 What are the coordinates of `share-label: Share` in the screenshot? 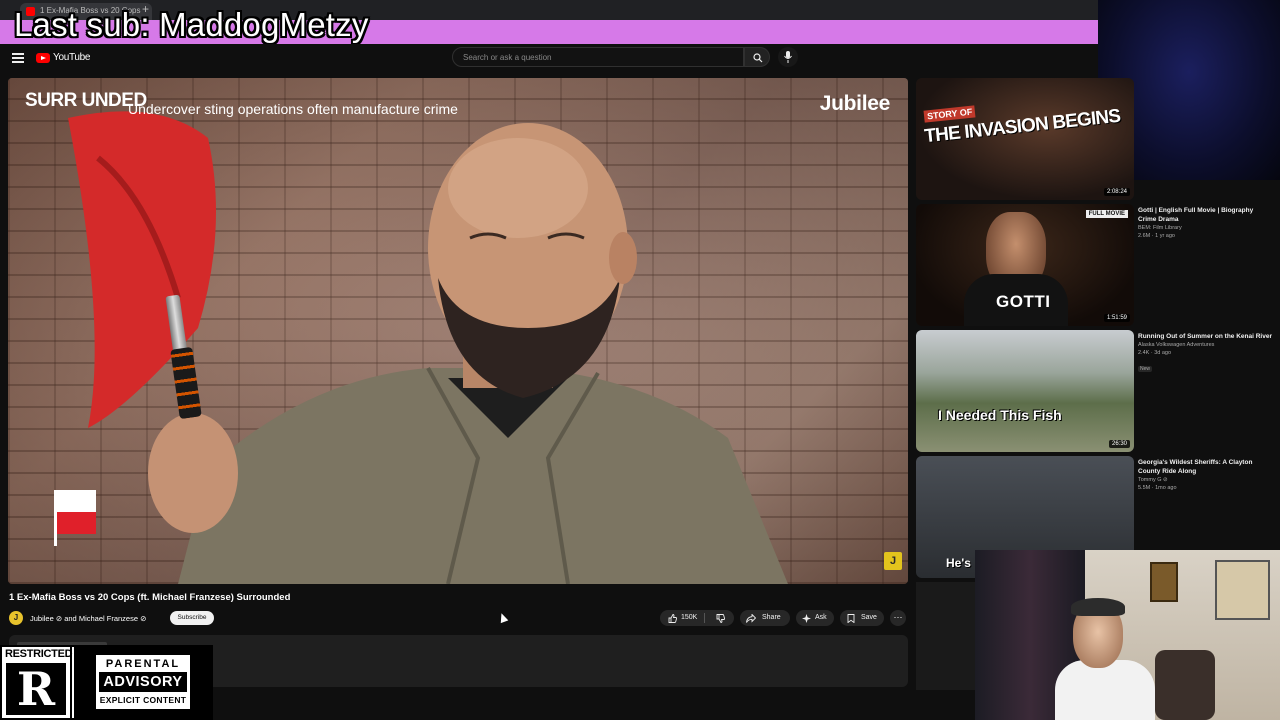 It's located at (771, 617).